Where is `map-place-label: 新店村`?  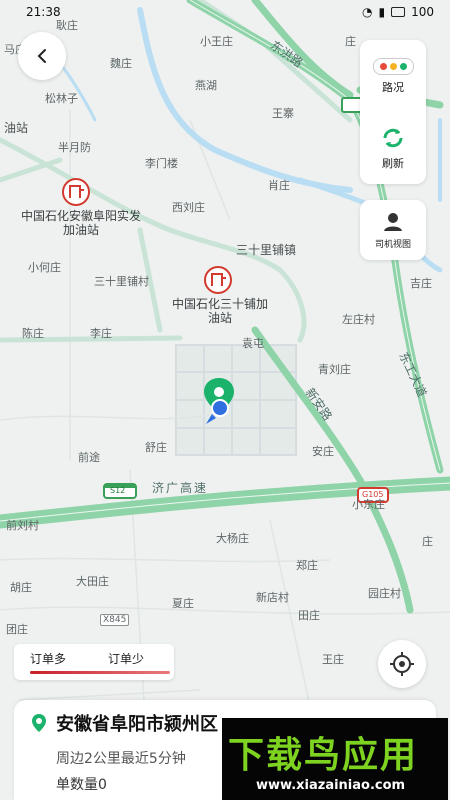 map-place-label: 新店村 is located at coordinates (272, 597).